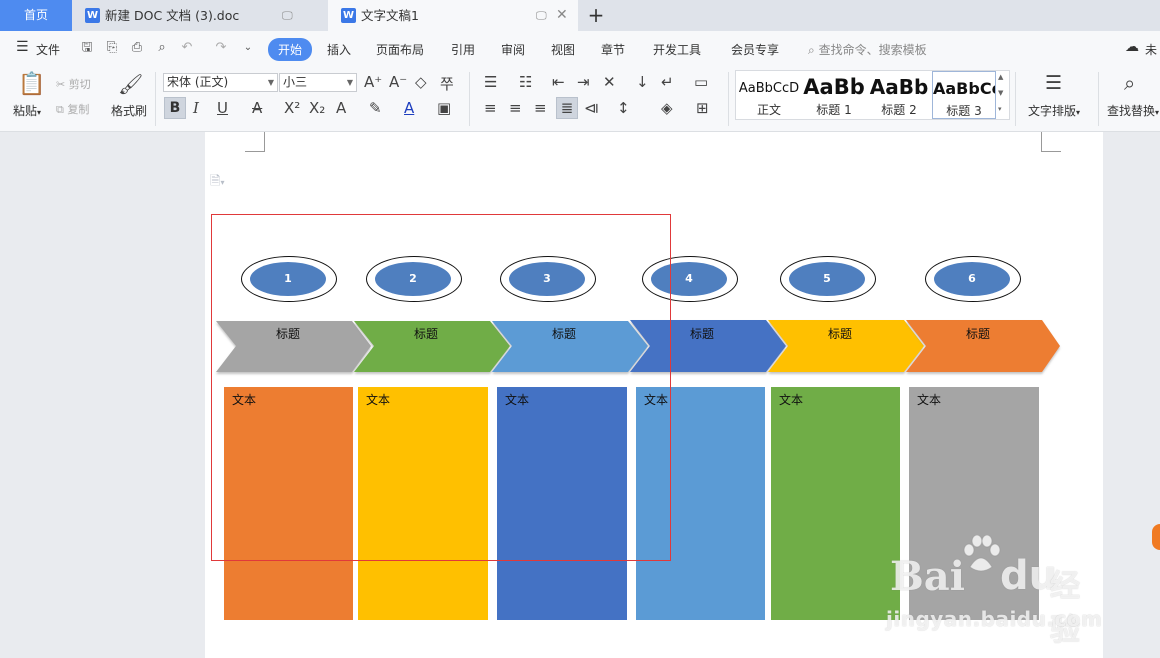 Image resolution: width=1160 pixels, height=658 pixels. What do you see at coordinates (373, 82) in the screenshot?
I see `grow-font-icon: A⁺` at bounding box center [373, 82].